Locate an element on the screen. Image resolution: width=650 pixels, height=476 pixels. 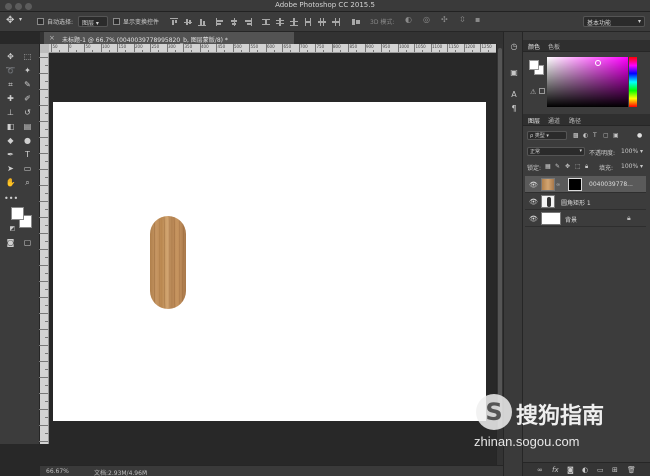
align-top-icon is located at coordinates (174, 22).